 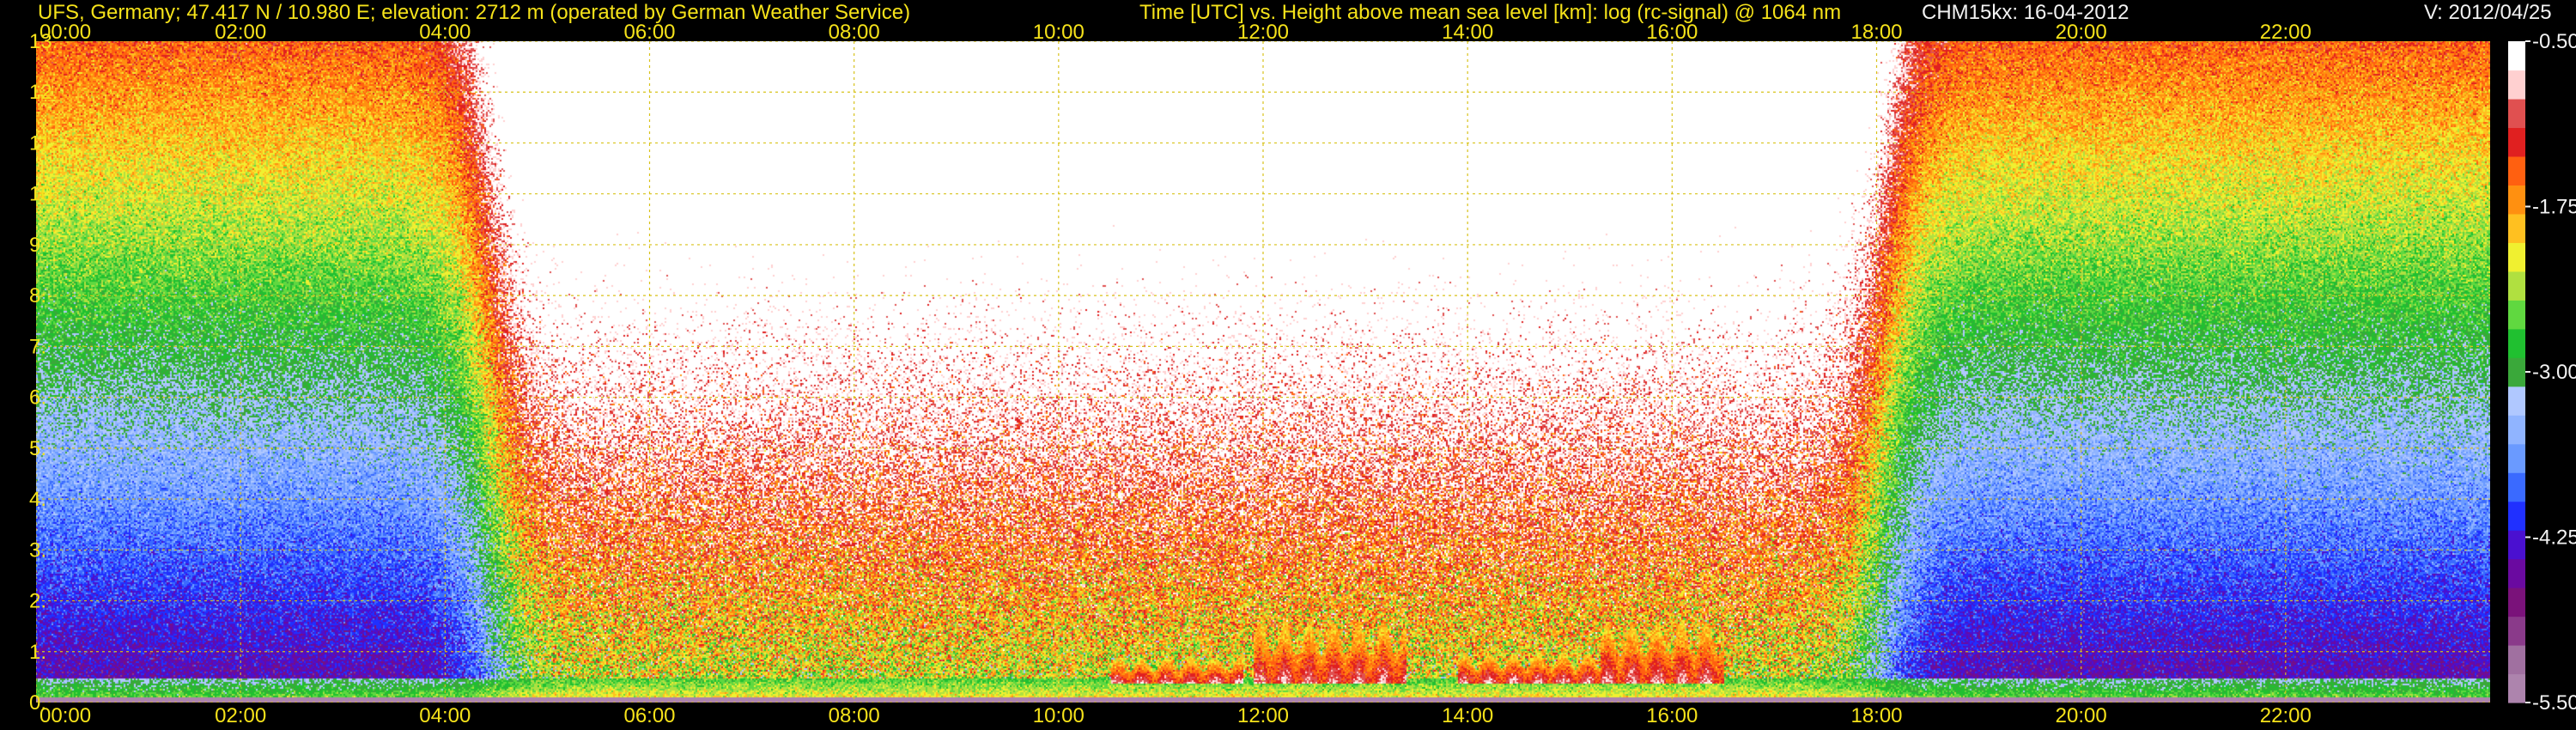 What do you see at coordinates (649, 715) in the screenshot?
I see `x-tick-label: 06:00` at bounding box center [649, 715].